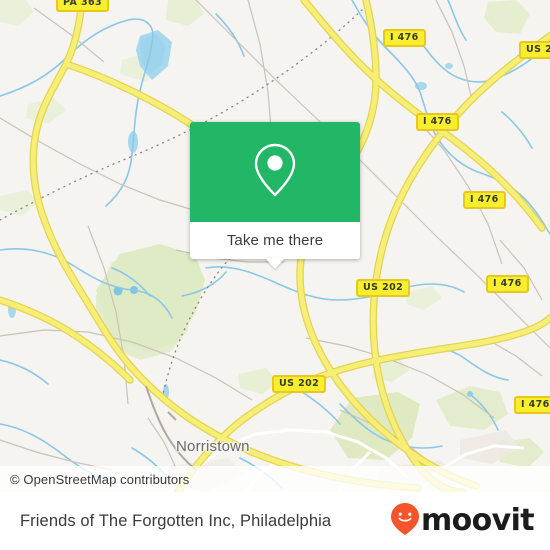  Describe the element at coordinates (99, 479) in the screenshot. I see `attribution-text: © OpenStreetMap contributors` at that location.